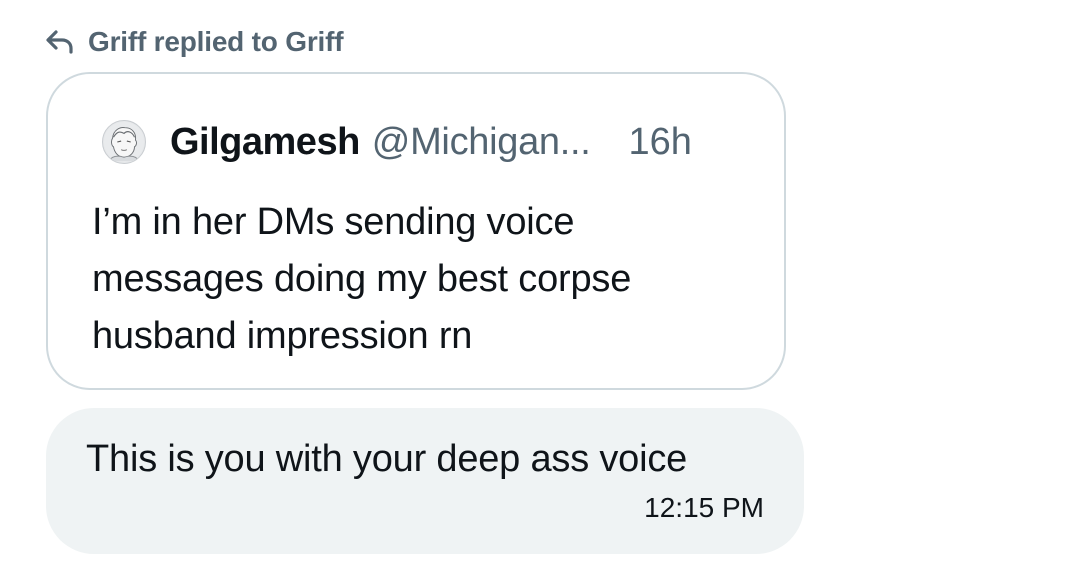 The height and width of the screenshot is (576, 1080). I want to click on reply-context-header: Griff replied to Griff, so click(194, 42).